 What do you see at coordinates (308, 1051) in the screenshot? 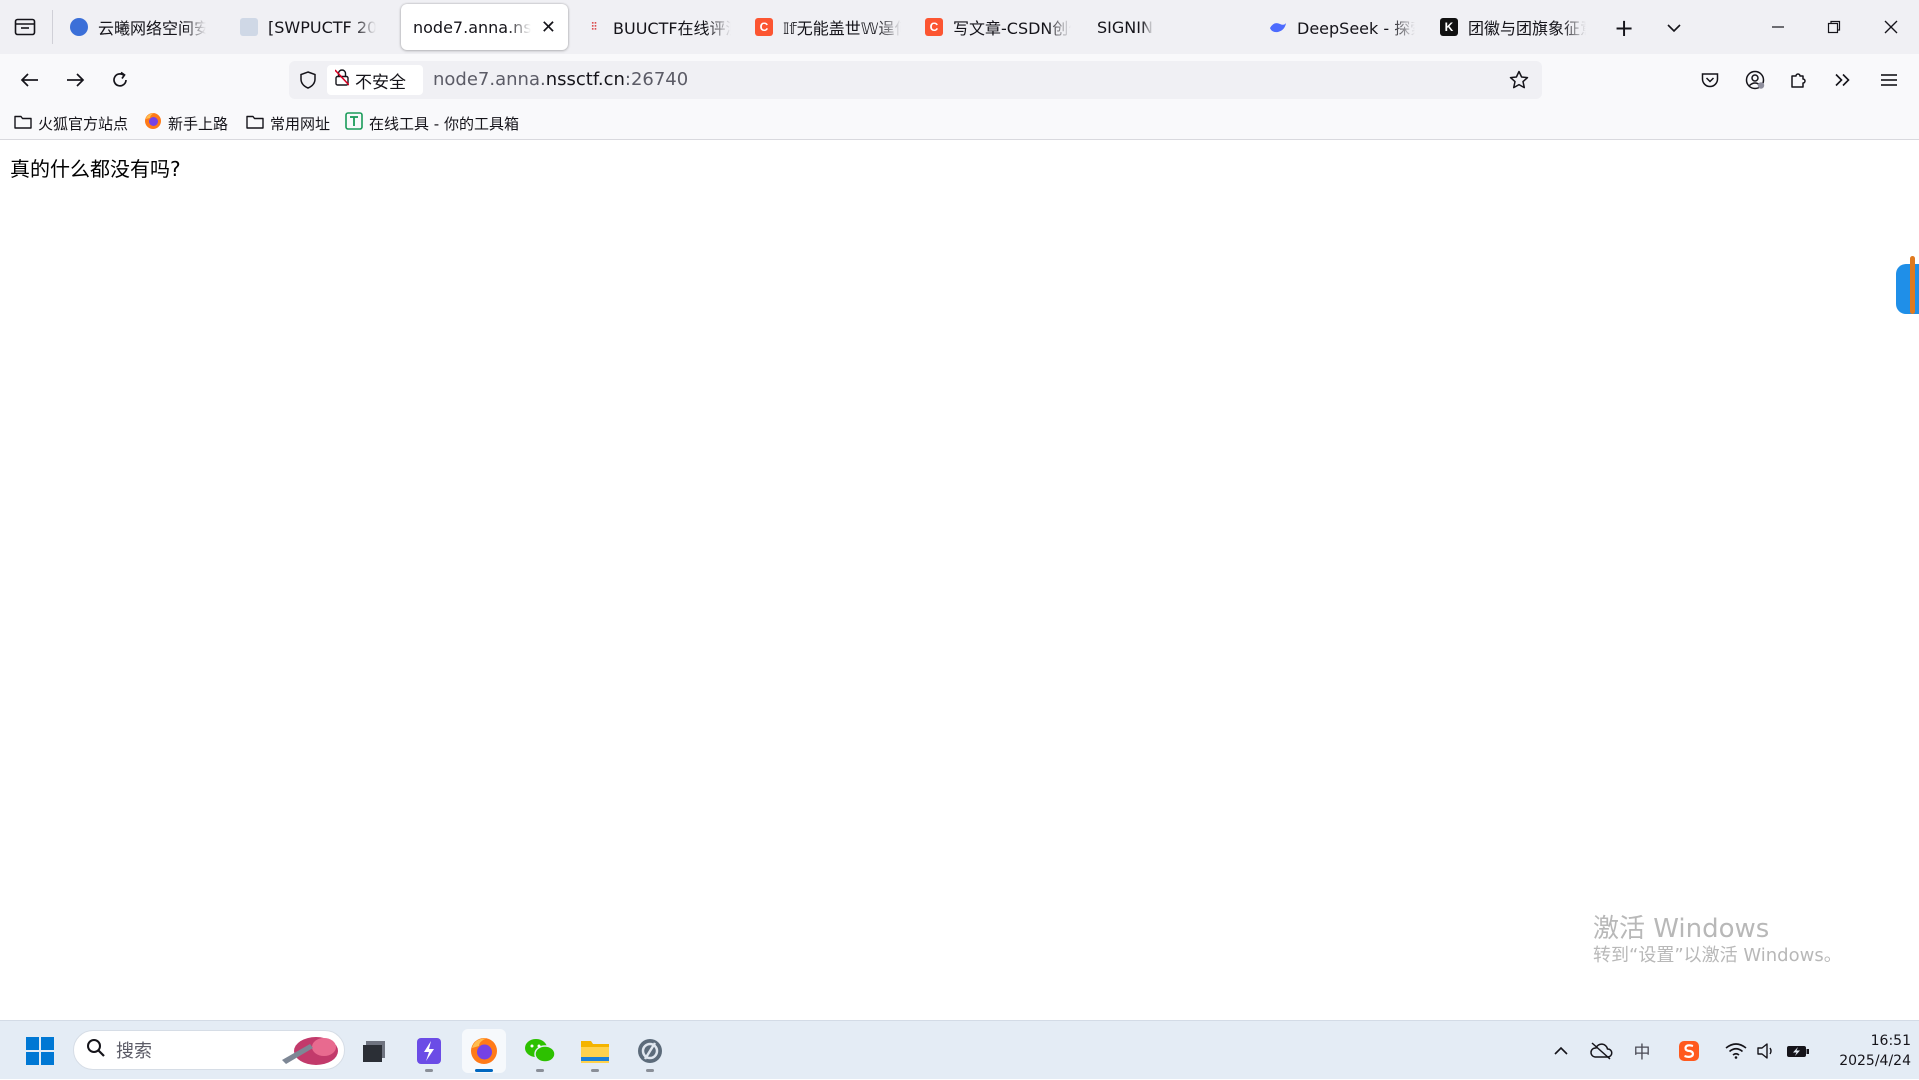
I see `search-highlight-illustration-icon` at bounding box center [308, 1051].